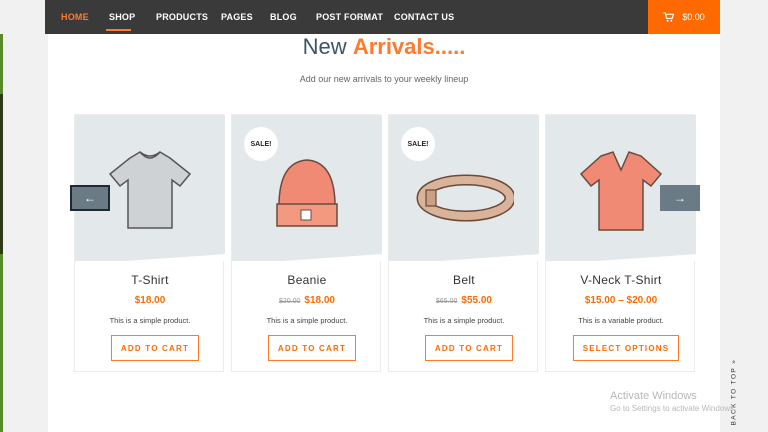 The height and width of the screenshot is (432, 768). Describe the element at coordinates (324, 46) in the screenshot. I see `section-title-part1: New` at that location.